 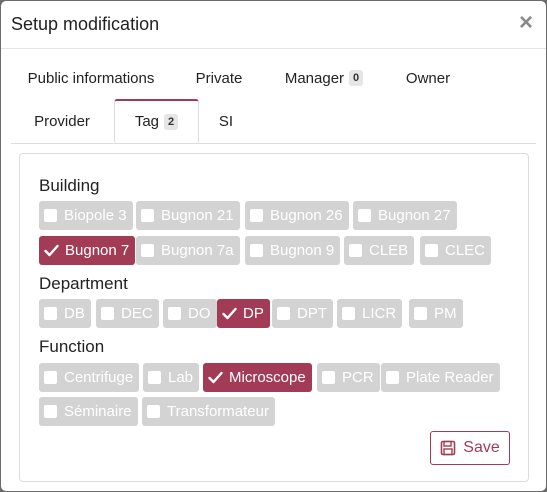 I want to click on count-badge: 2, so click(x=171, y=121).